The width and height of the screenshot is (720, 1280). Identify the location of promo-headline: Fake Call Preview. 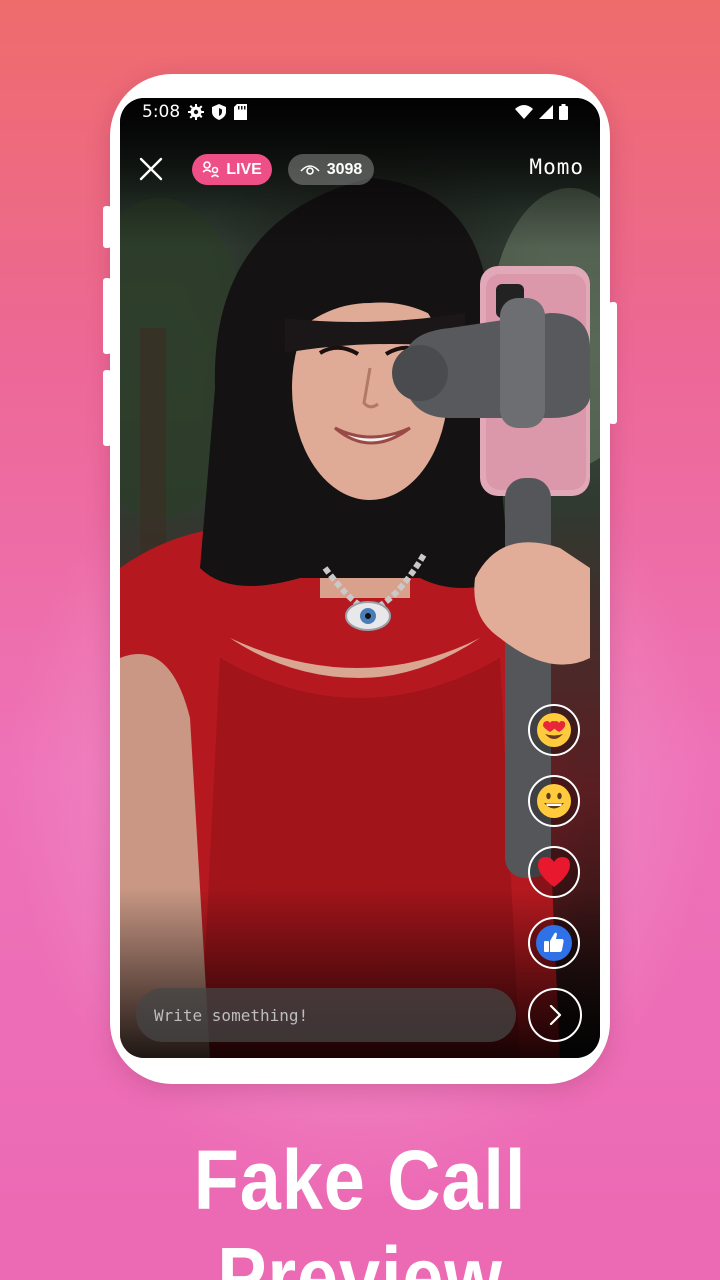
(360, 1206).